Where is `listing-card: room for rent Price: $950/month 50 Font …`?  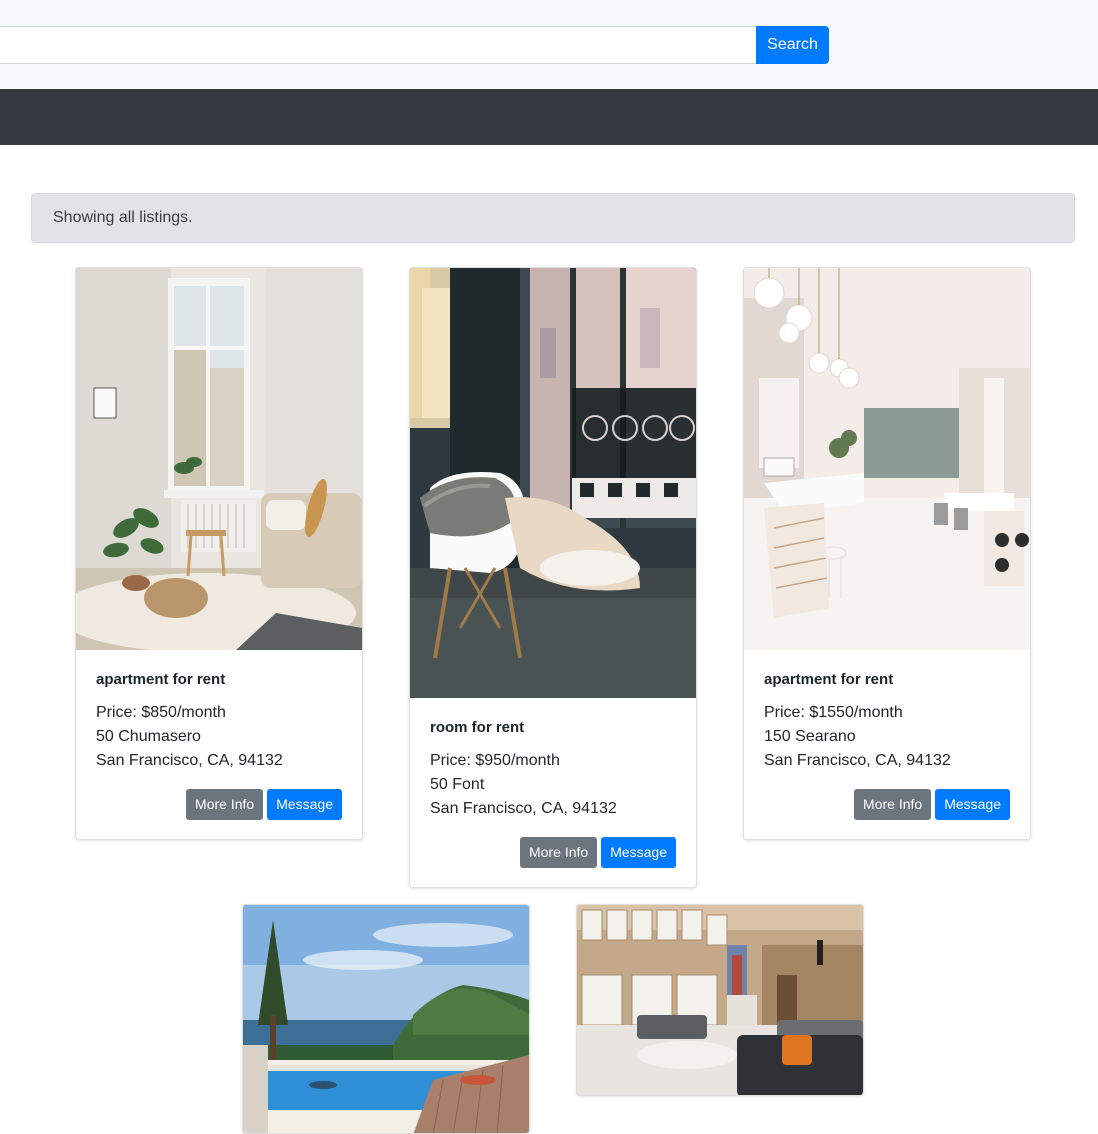
listing-card: room for rent Price: $950/month 50 Font … is located at coordinates (553, 577).